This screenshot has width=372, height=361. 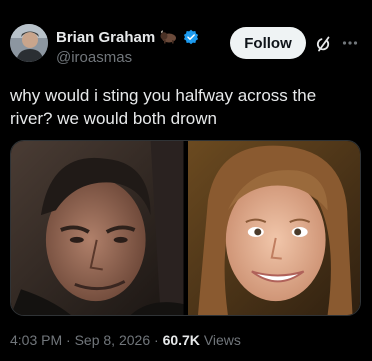 I want to click on author-name-row: Brian Graham, so click(x=127, y=37).